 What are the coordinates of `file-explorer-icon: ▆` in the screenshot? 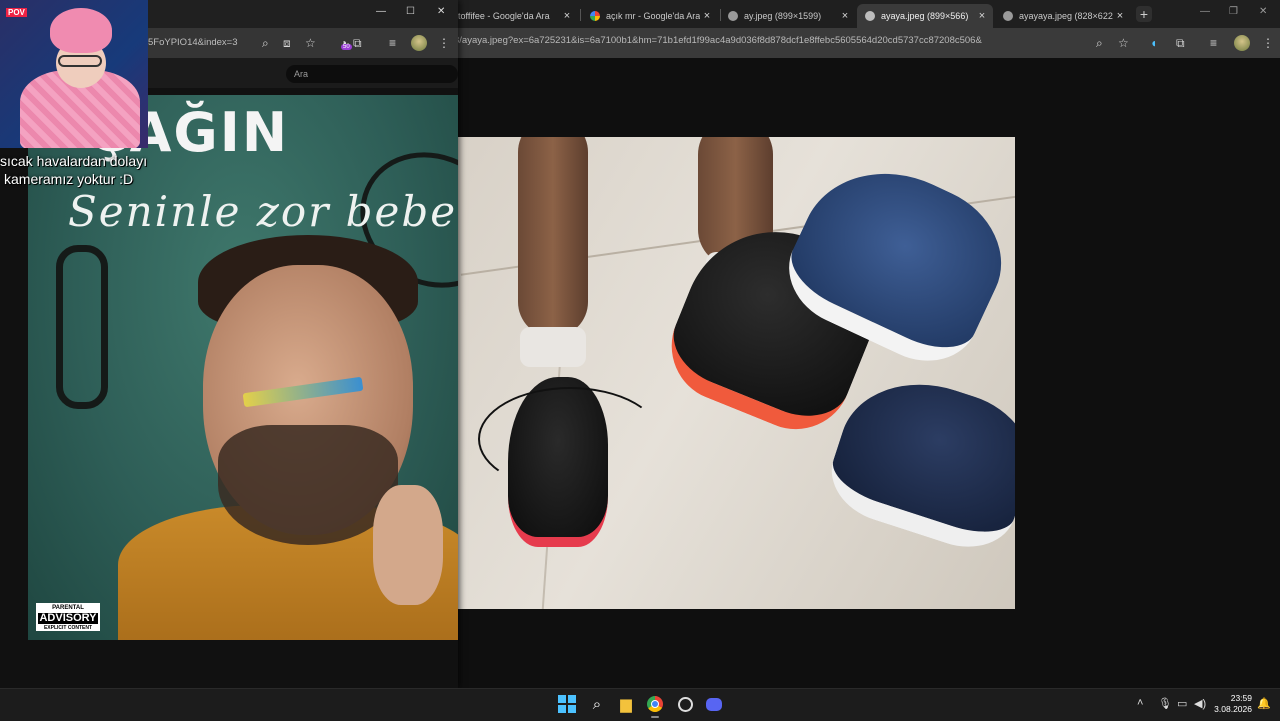 It's located at (626, 704).